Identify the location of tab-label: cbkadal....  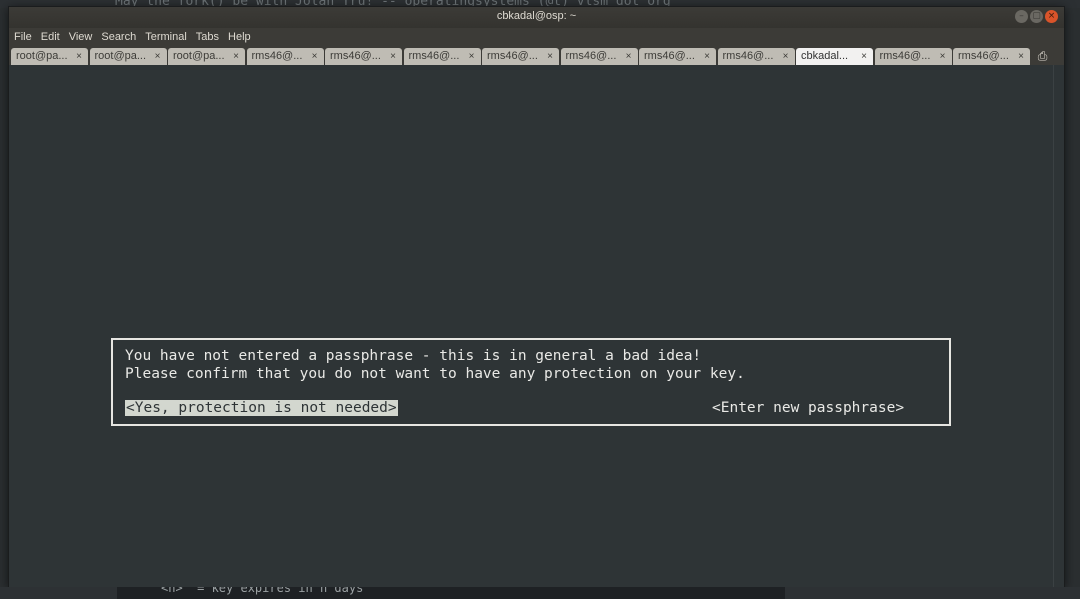
(825, 56).